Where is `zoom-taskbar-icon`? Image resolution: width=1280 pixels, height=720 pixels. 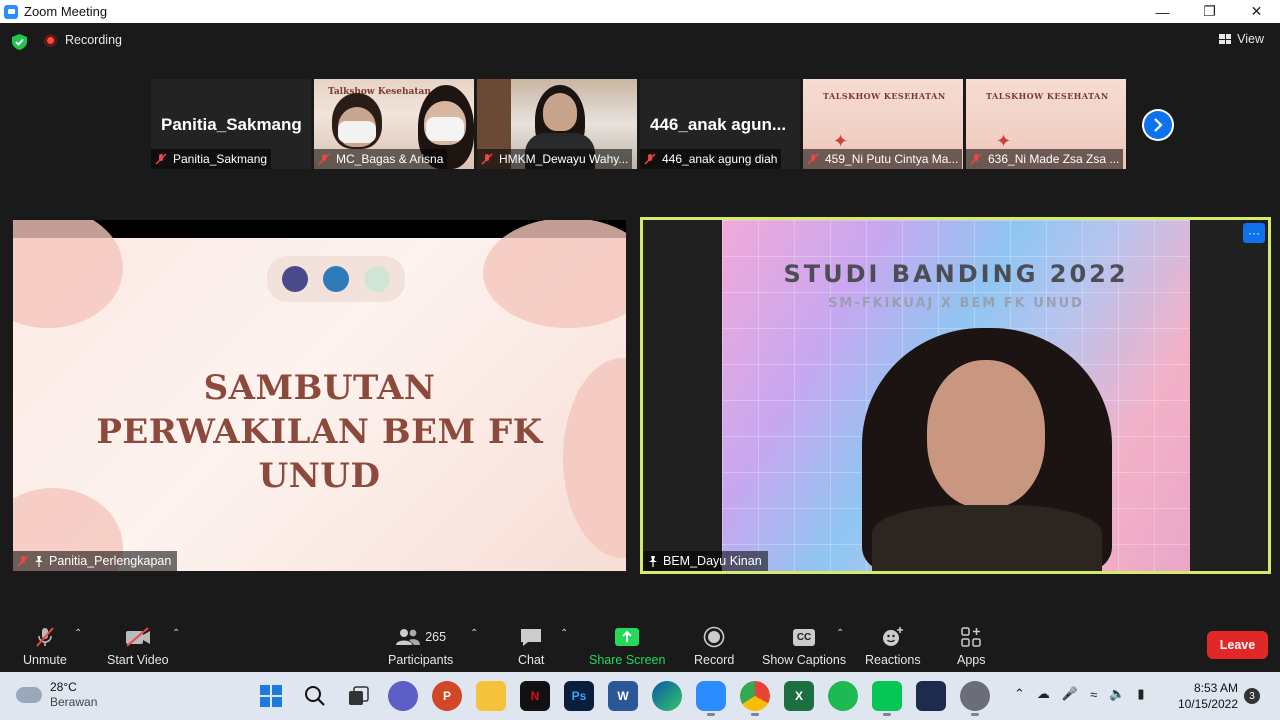 zoom-taskbar-icon is located at coordinates (711, 698).